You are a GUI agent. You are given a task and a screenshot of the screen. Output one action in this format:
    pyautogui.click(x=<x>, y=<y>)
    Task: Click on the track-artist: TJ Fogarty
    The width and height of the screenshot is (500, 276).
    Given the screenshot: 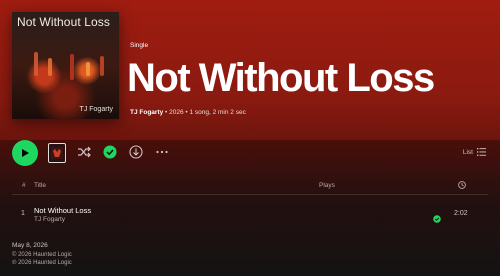 What is the action you would take?
    pyautogui.click(x=49, y=219)
    